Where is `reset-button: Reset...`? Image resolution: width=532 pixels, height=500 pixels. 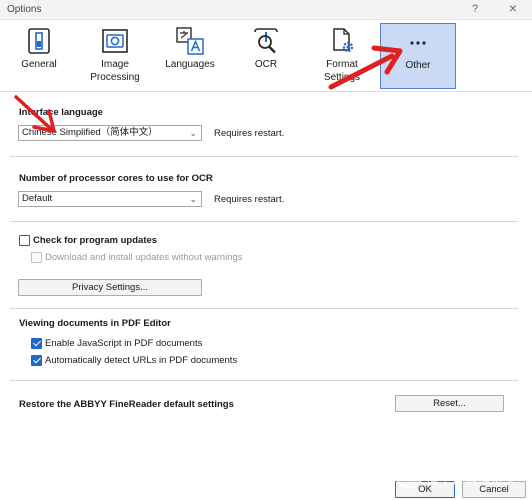
reset-button: Reset... is located at coordinates (449, 403).